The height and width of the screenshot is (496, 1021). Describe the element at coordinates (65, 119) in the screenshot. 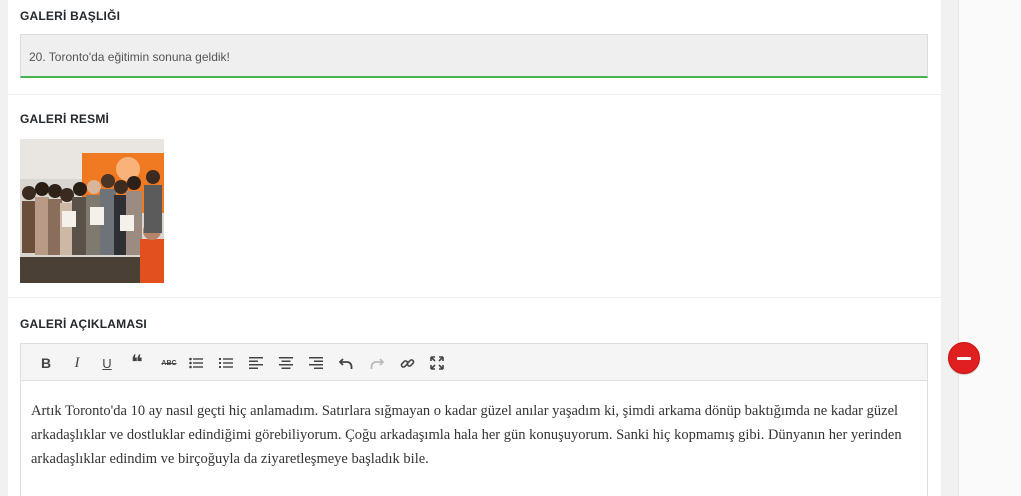

I see `gallery-image-label: GALERİ RESMİ` at that location.